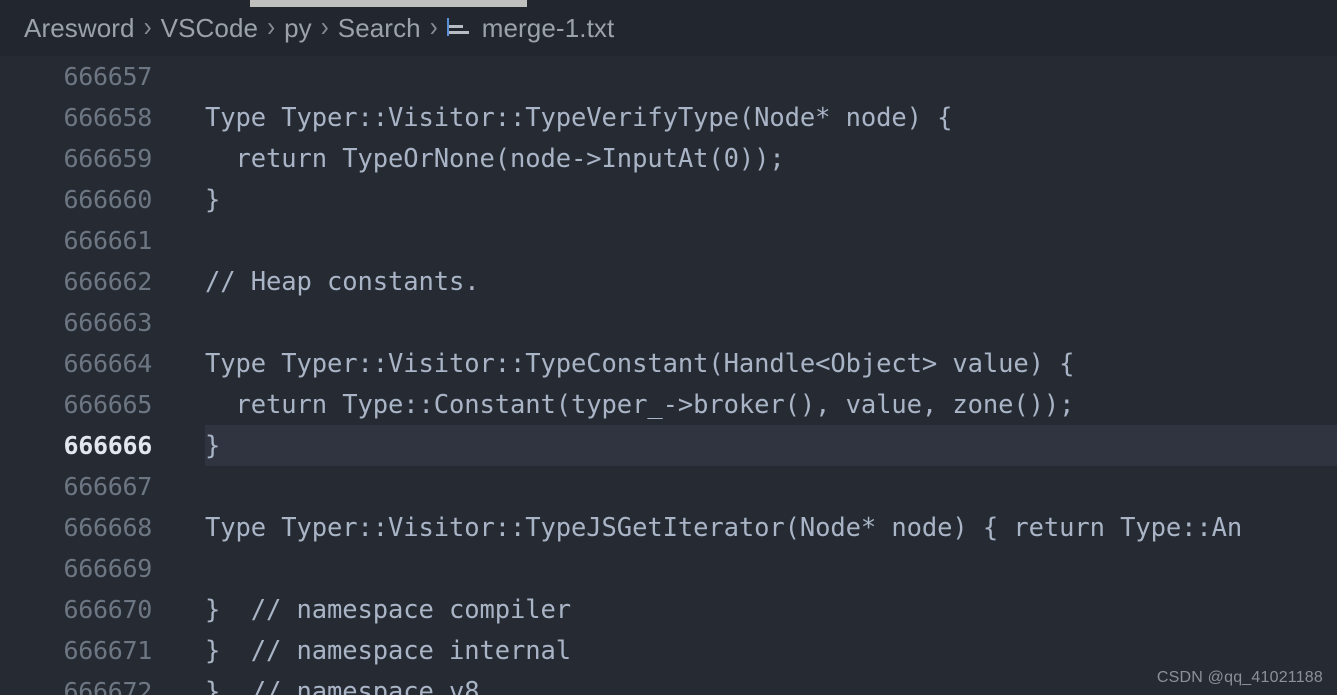  Describe the element at coordinates (107, 686) in the screenshot. I see `line-number: 666672` at that location.